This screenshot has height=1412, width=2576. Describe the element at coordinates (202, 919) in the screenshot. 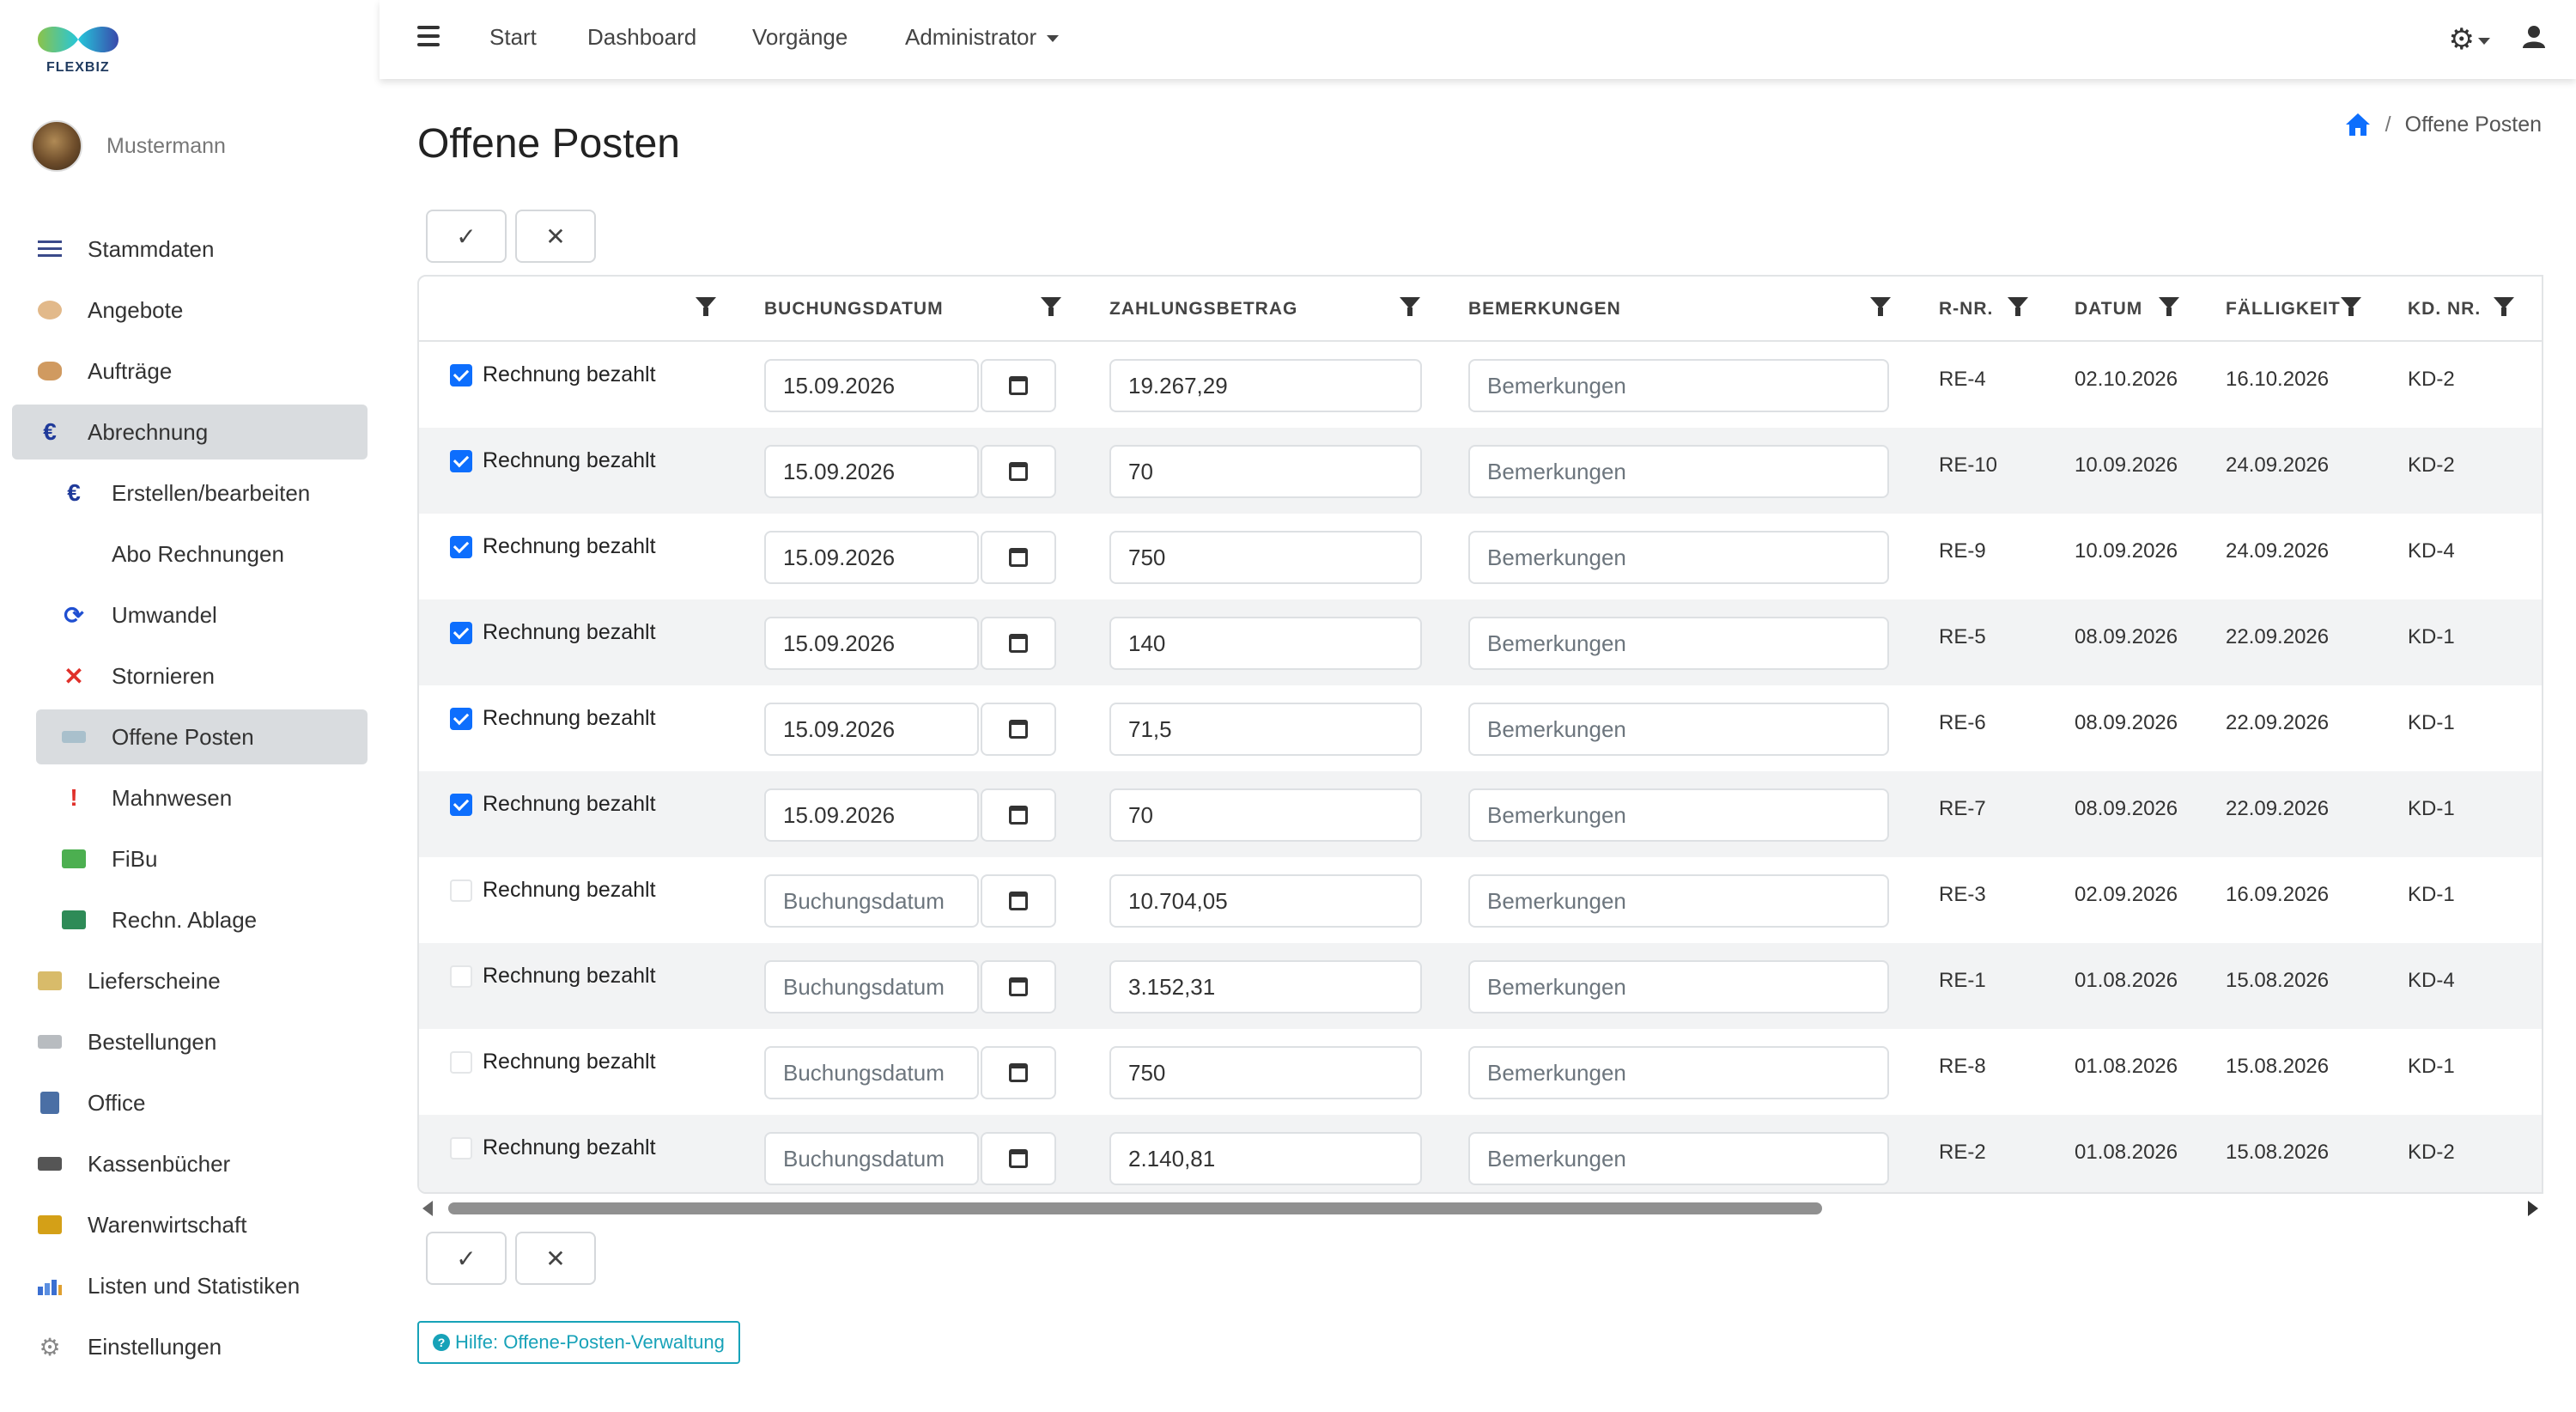

I see `sidebar-item-rechn-ablage: Rechn. Ablage` at that location.